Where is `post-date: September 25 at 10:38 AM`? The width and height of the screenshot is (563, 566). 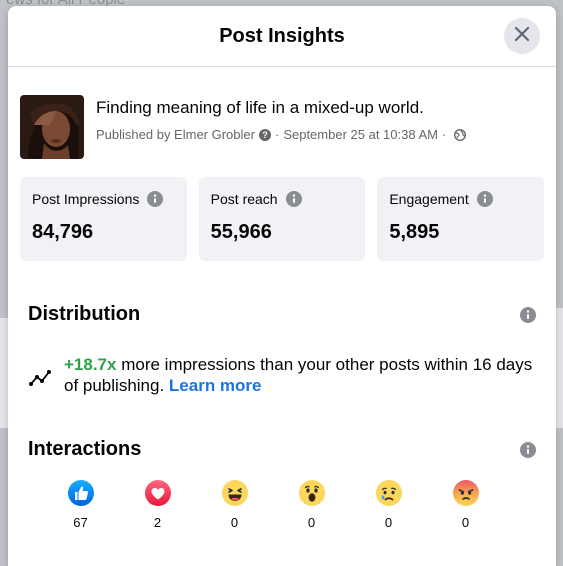
post-date: September 25 at 10:38 AM is located at coordinates (360, 134).